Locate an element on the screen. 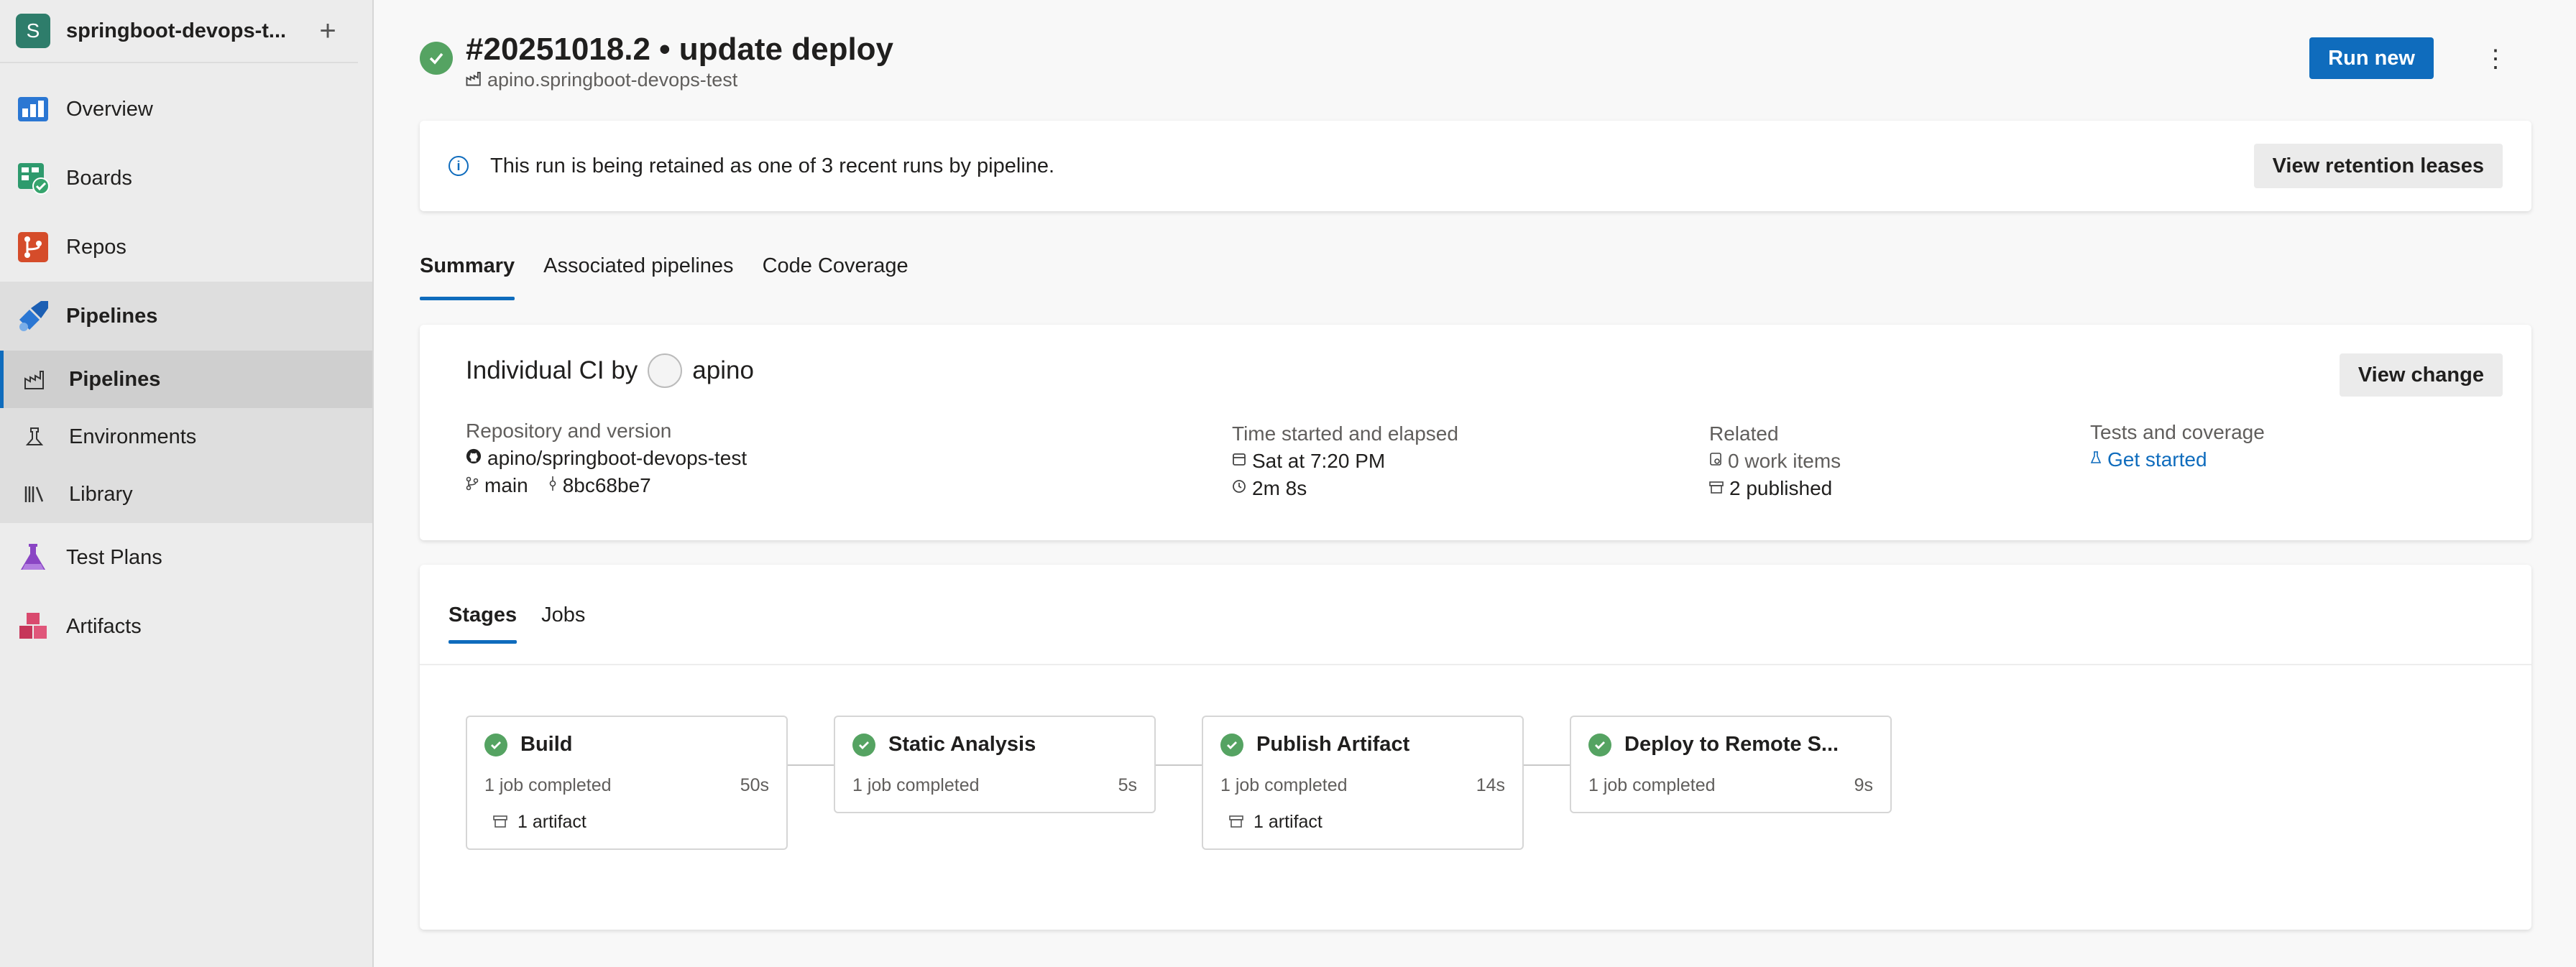 The width and height of the screenshot is (2576, 967). sidebar-item-label: Environments is located at coordinates (133, 436).